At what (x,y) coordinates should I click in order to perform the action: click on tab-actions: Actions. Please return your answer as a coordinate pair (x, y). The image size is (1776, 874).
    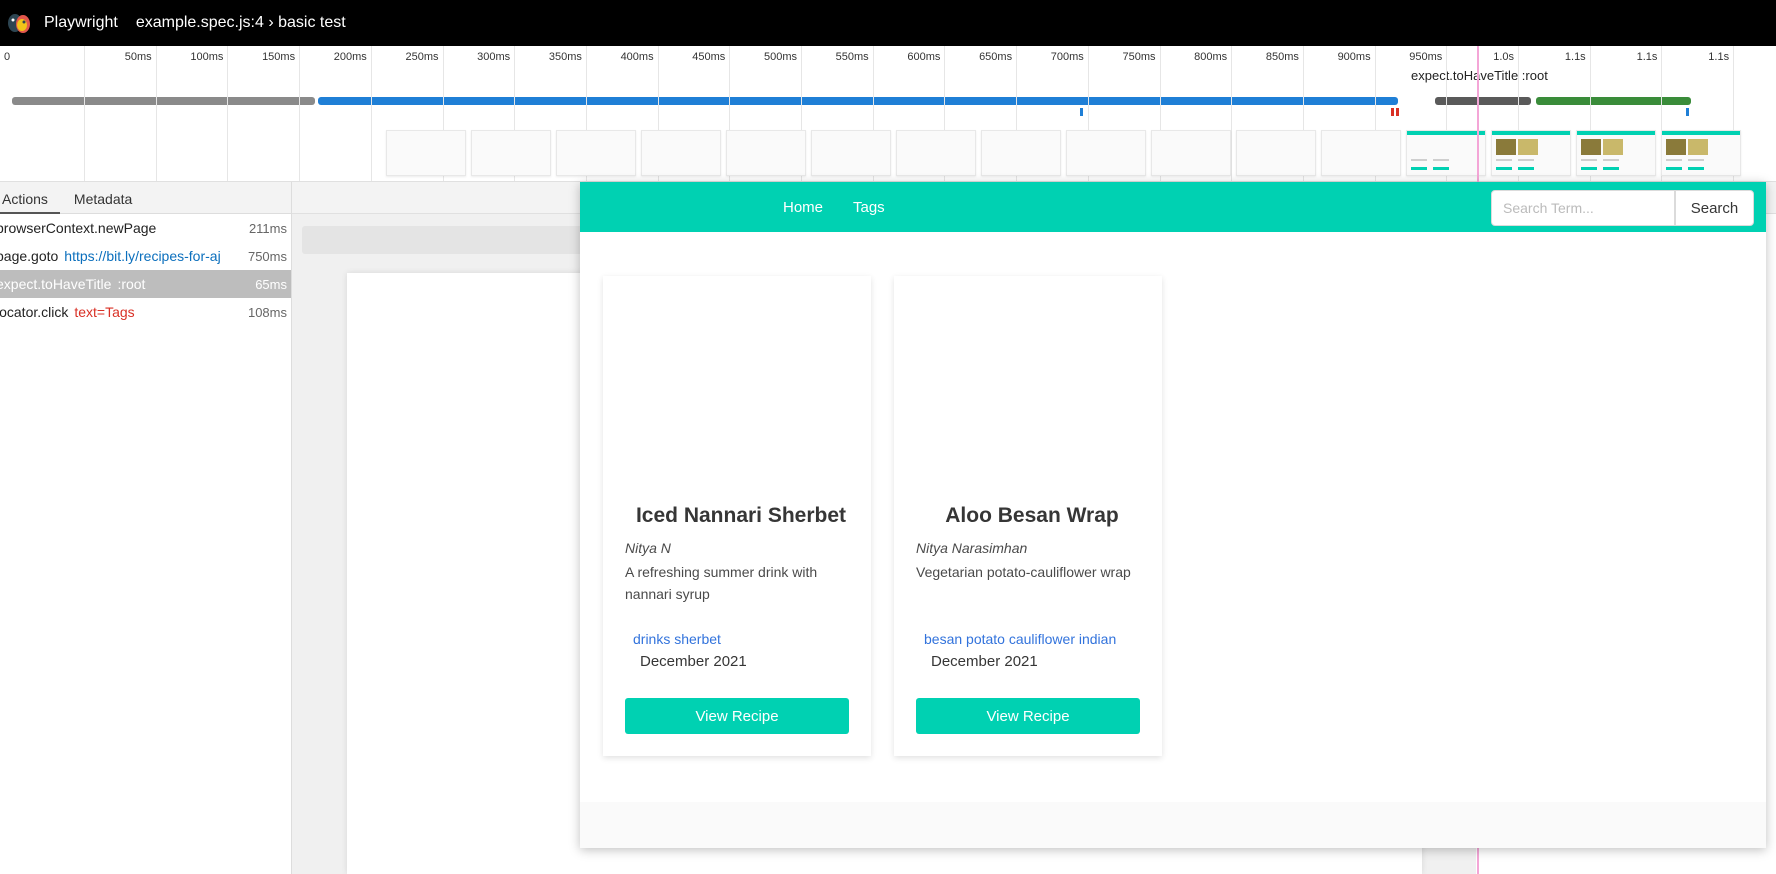
    Looking at the image, I should click on (30, 198).